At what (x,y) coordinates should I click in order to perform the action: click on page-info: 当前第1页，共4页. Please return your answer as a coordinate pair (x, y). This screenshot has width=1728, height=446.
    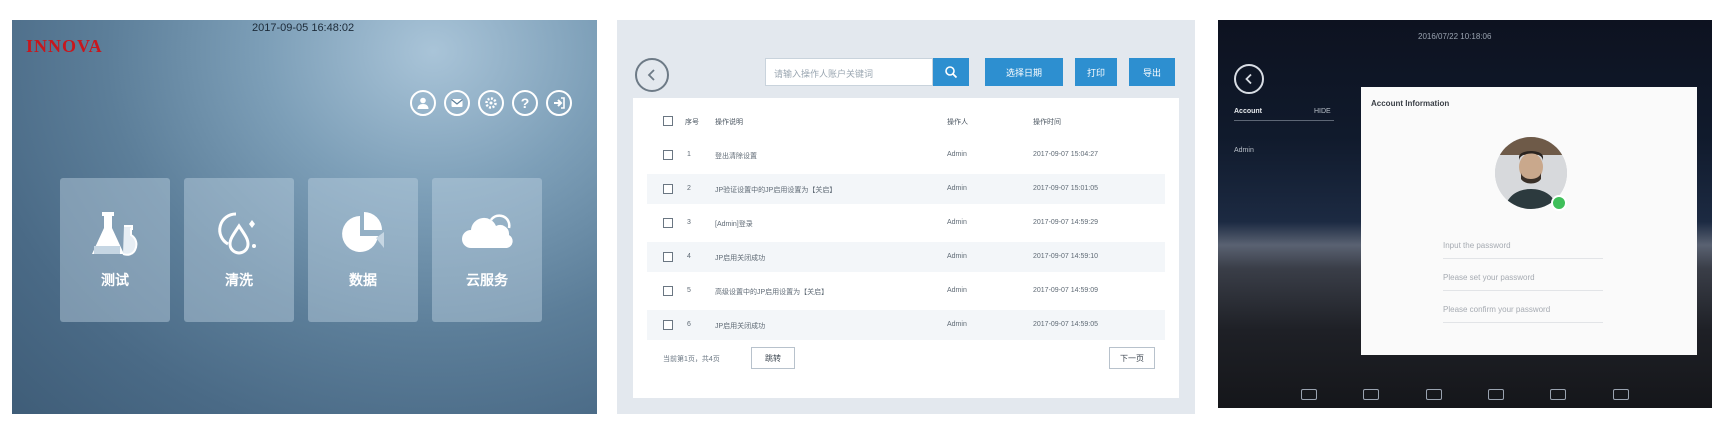
    Looking at the image, I should click on (691, 359).